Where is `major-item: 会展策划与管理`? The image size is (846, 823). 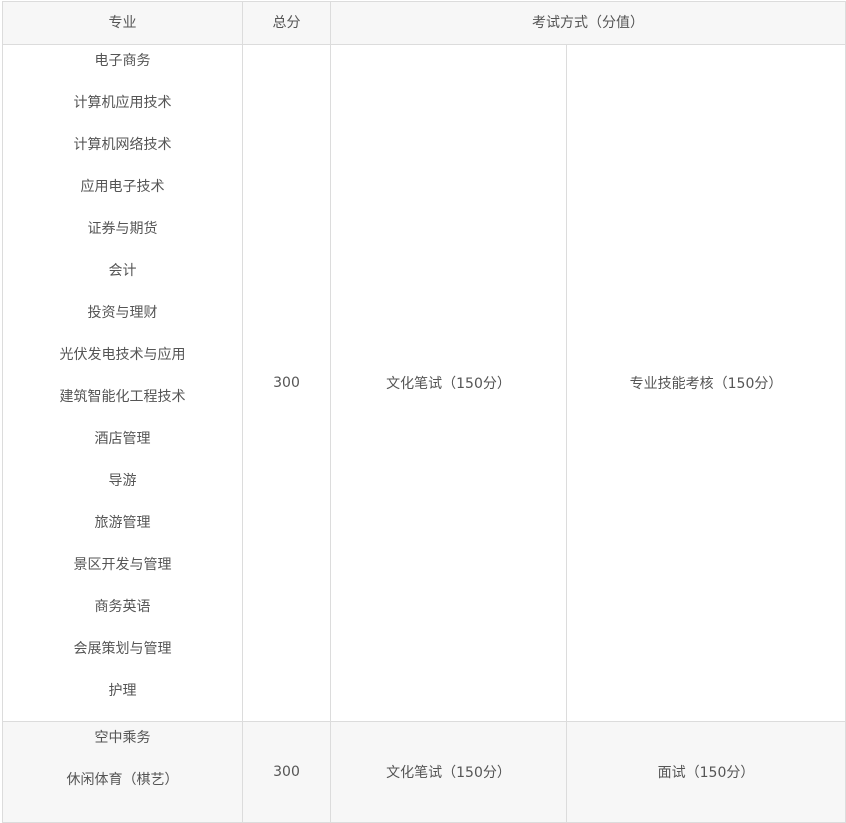
major-item: 会展策划与管理 is located at coordinates (122, 649).